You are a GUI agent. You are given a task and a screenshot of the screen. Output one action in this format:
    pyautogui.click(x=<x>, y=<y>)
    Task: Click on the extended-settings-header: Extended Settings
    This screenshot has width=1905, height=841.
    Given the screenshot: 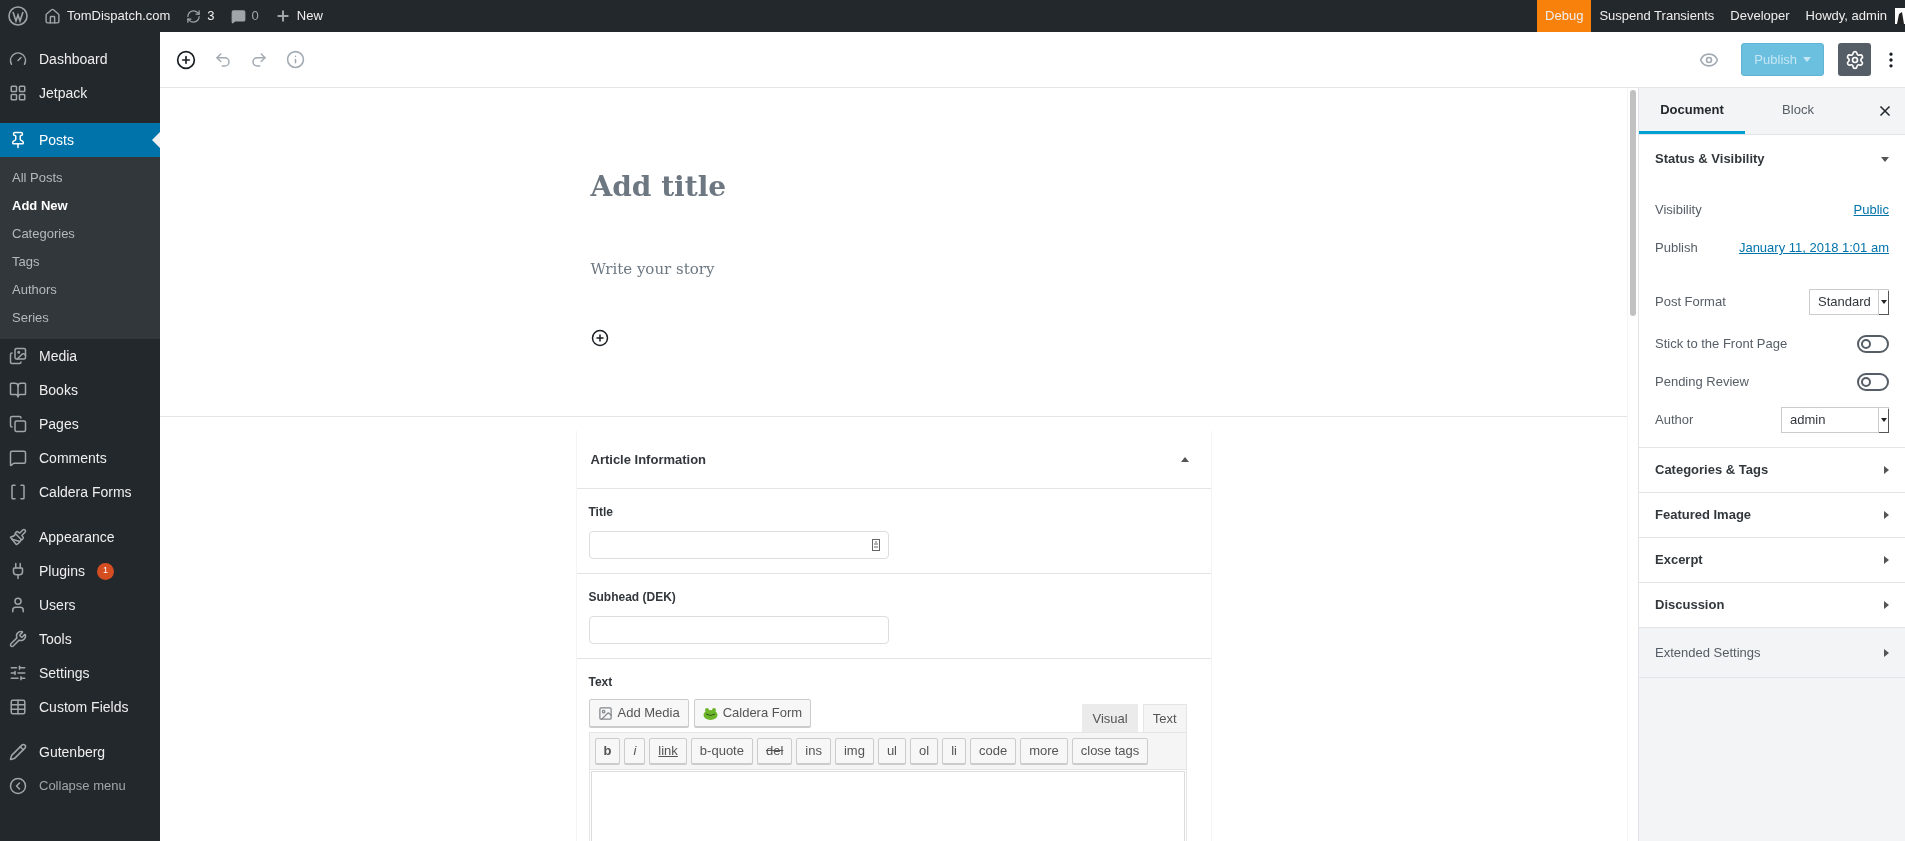 What is the action you would take?
    pyautogui.click(x=1772, y=653)
    